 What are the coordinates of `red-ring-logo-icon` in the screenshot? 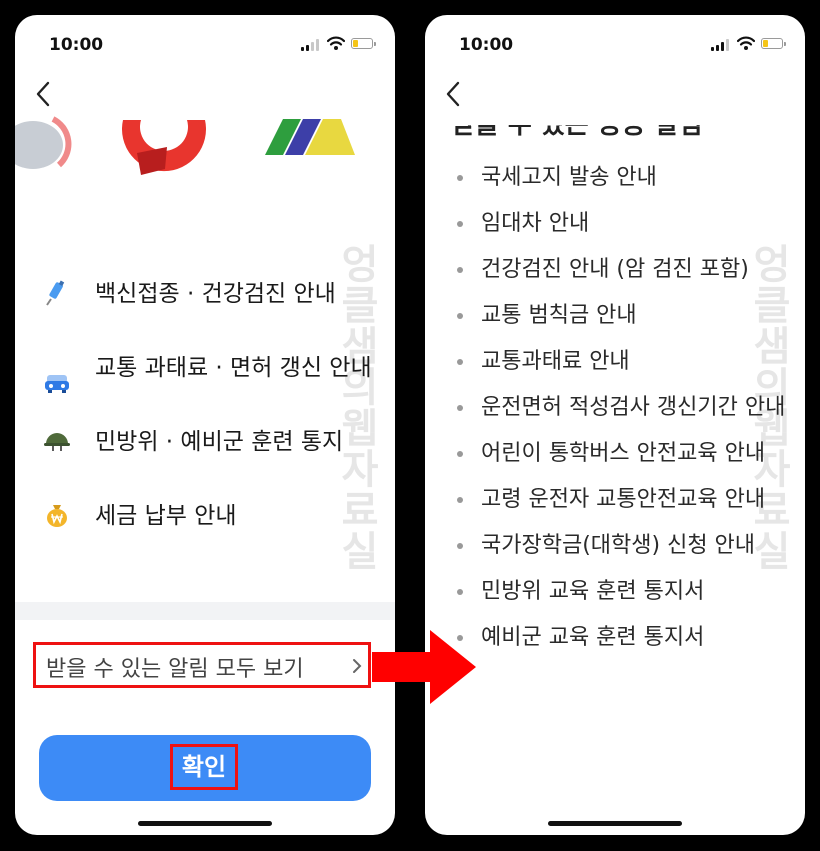 It's located at (164, 147).